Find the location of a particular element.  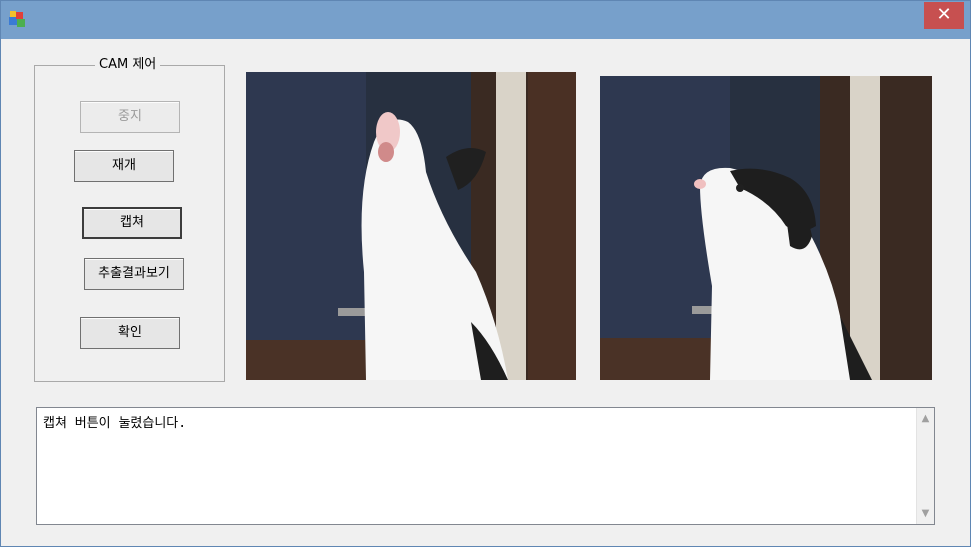

log-scrollbar: ▲ ▼ is located at coordinates (925, 466).